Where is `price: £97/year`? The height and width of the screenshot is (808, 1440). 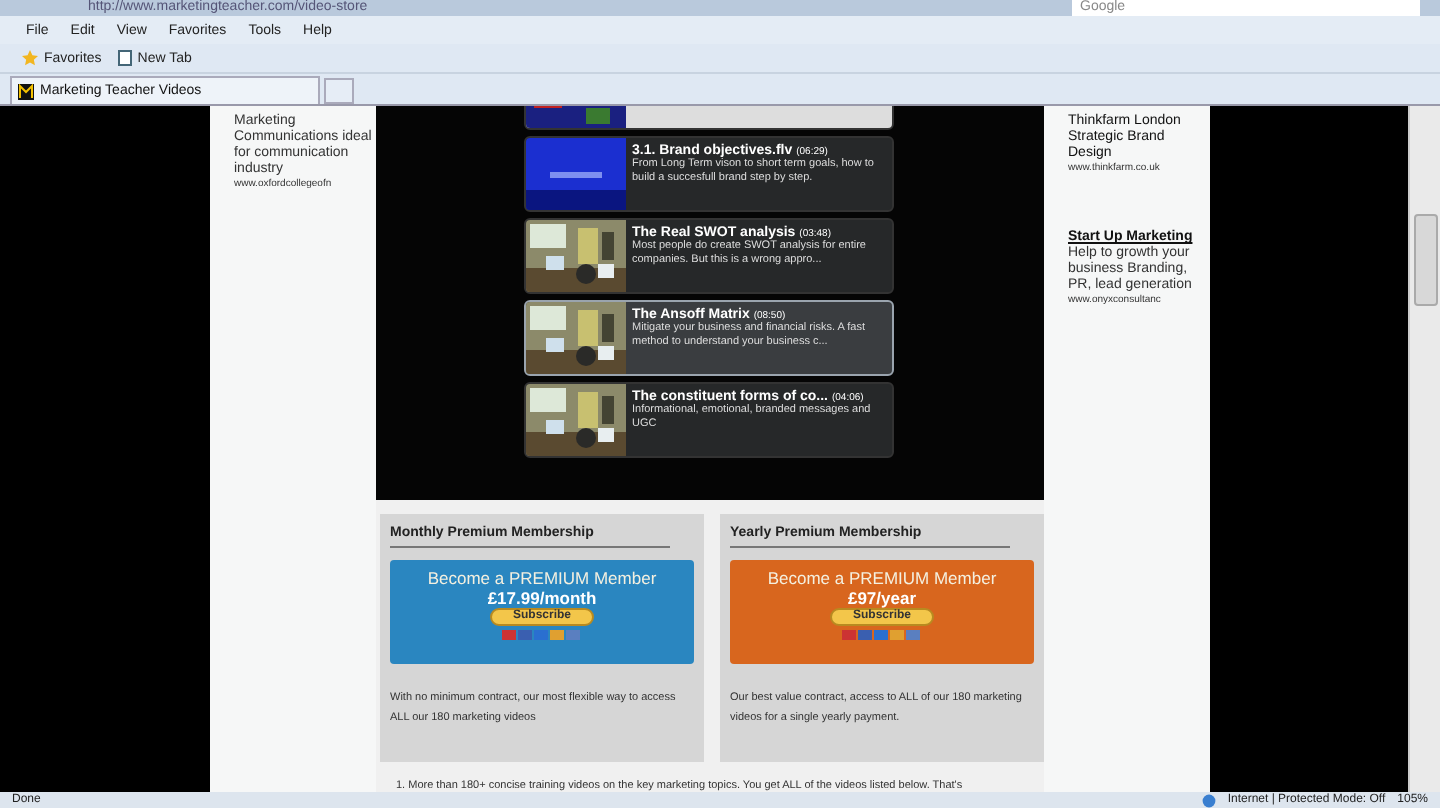 price: £97/year is located at coordinates (882, 598).